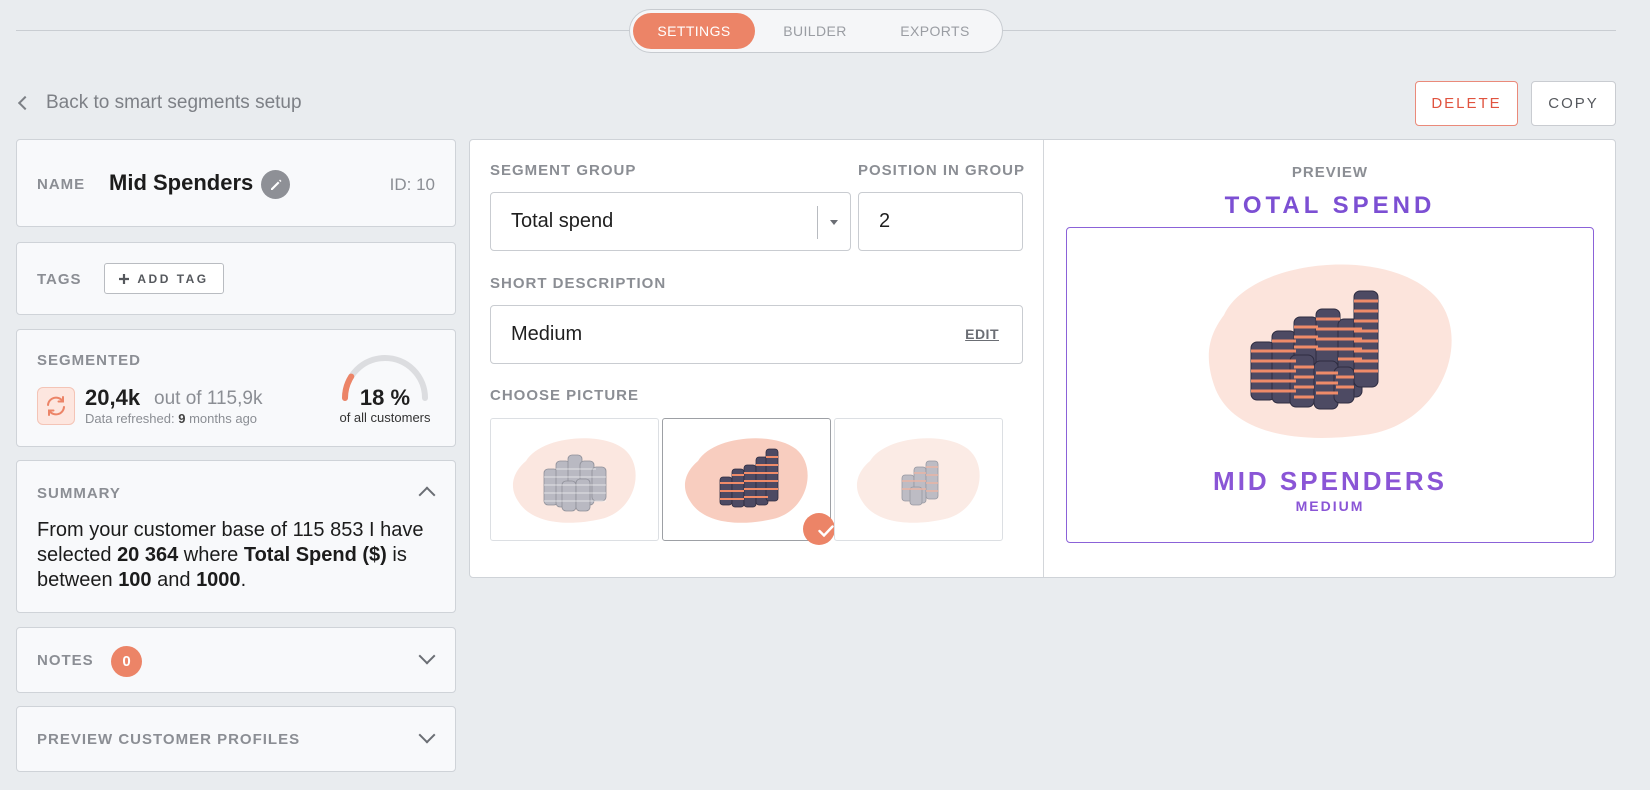 The image size is (1650, 790). I want to click on refresh-button, so click(56, 406).